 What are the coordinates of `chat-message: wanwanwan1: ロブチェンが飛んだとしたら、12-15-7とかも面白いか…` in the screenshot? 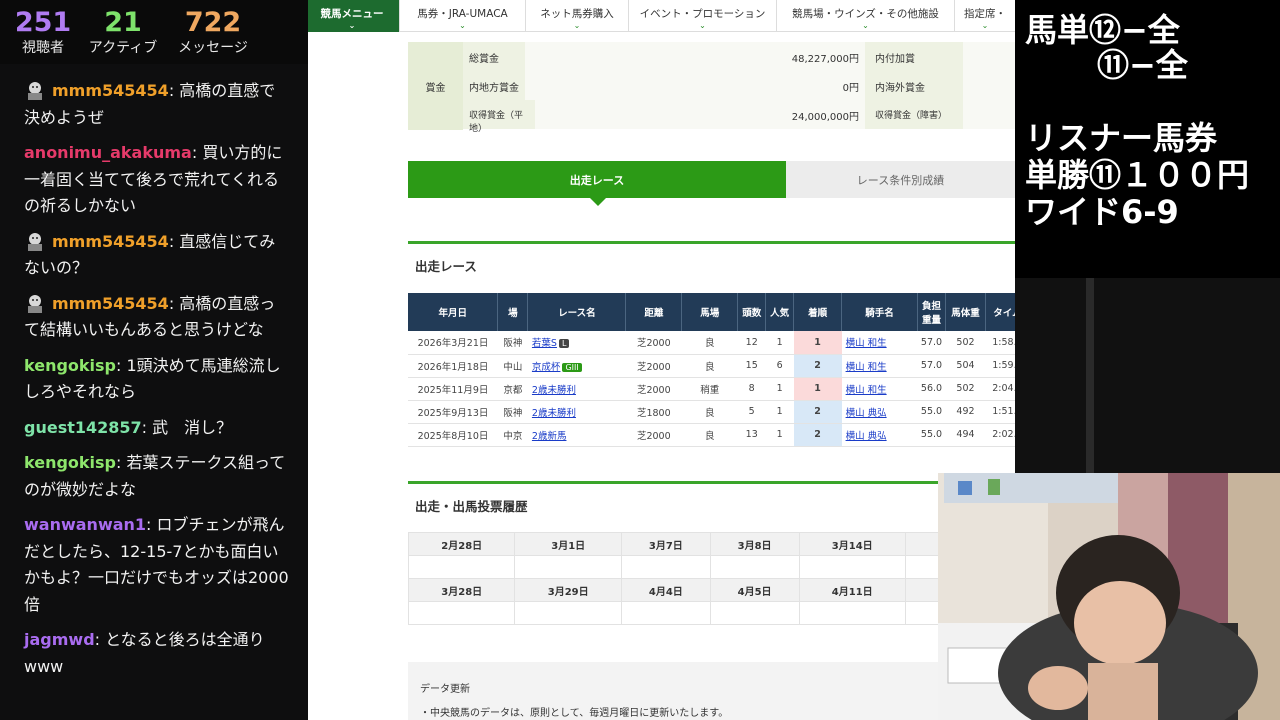 It's located at (154, 563).